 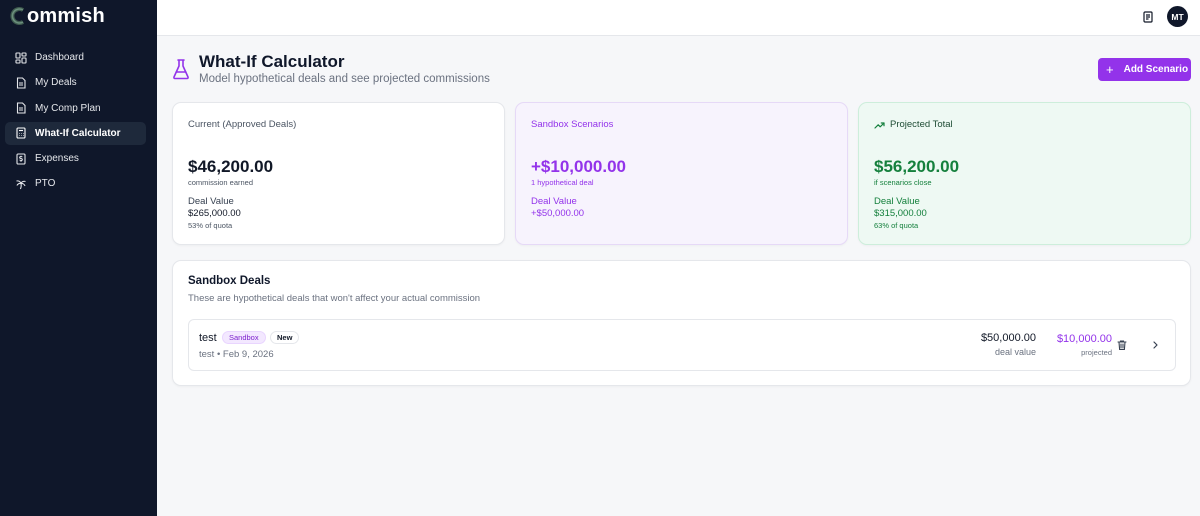 I want to click on chevron-right-icon, so click(x=1155, y=345).